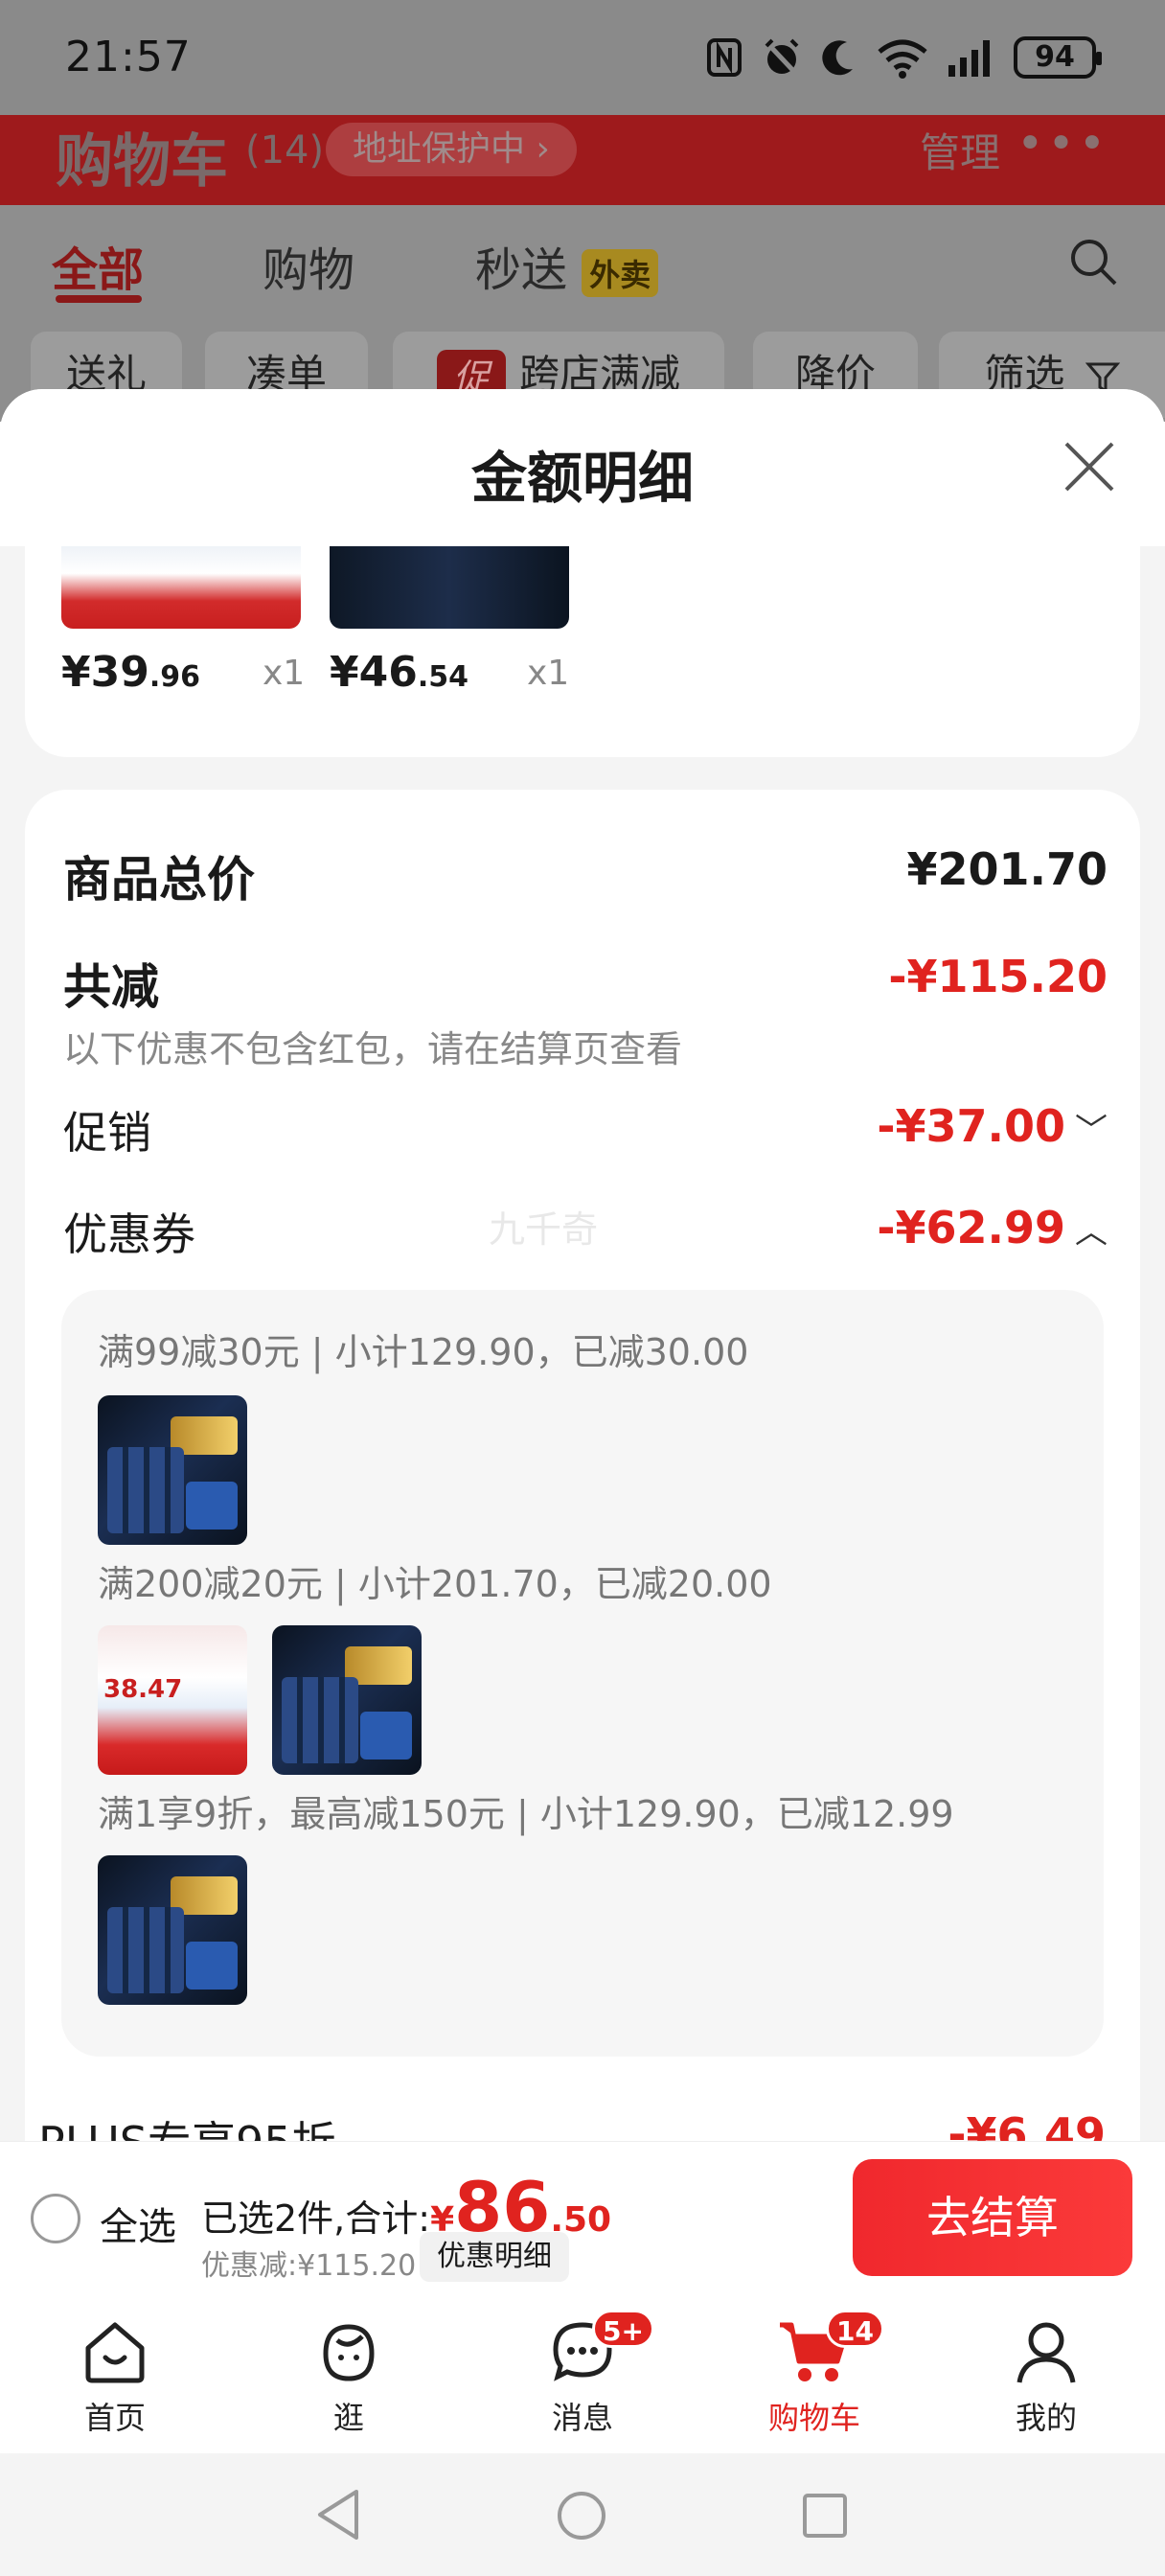 This screenshot has width=1165, height=2576. Describe the element at coordinates (837, 58) in the screenshot. I see `moon-icon` at that location.